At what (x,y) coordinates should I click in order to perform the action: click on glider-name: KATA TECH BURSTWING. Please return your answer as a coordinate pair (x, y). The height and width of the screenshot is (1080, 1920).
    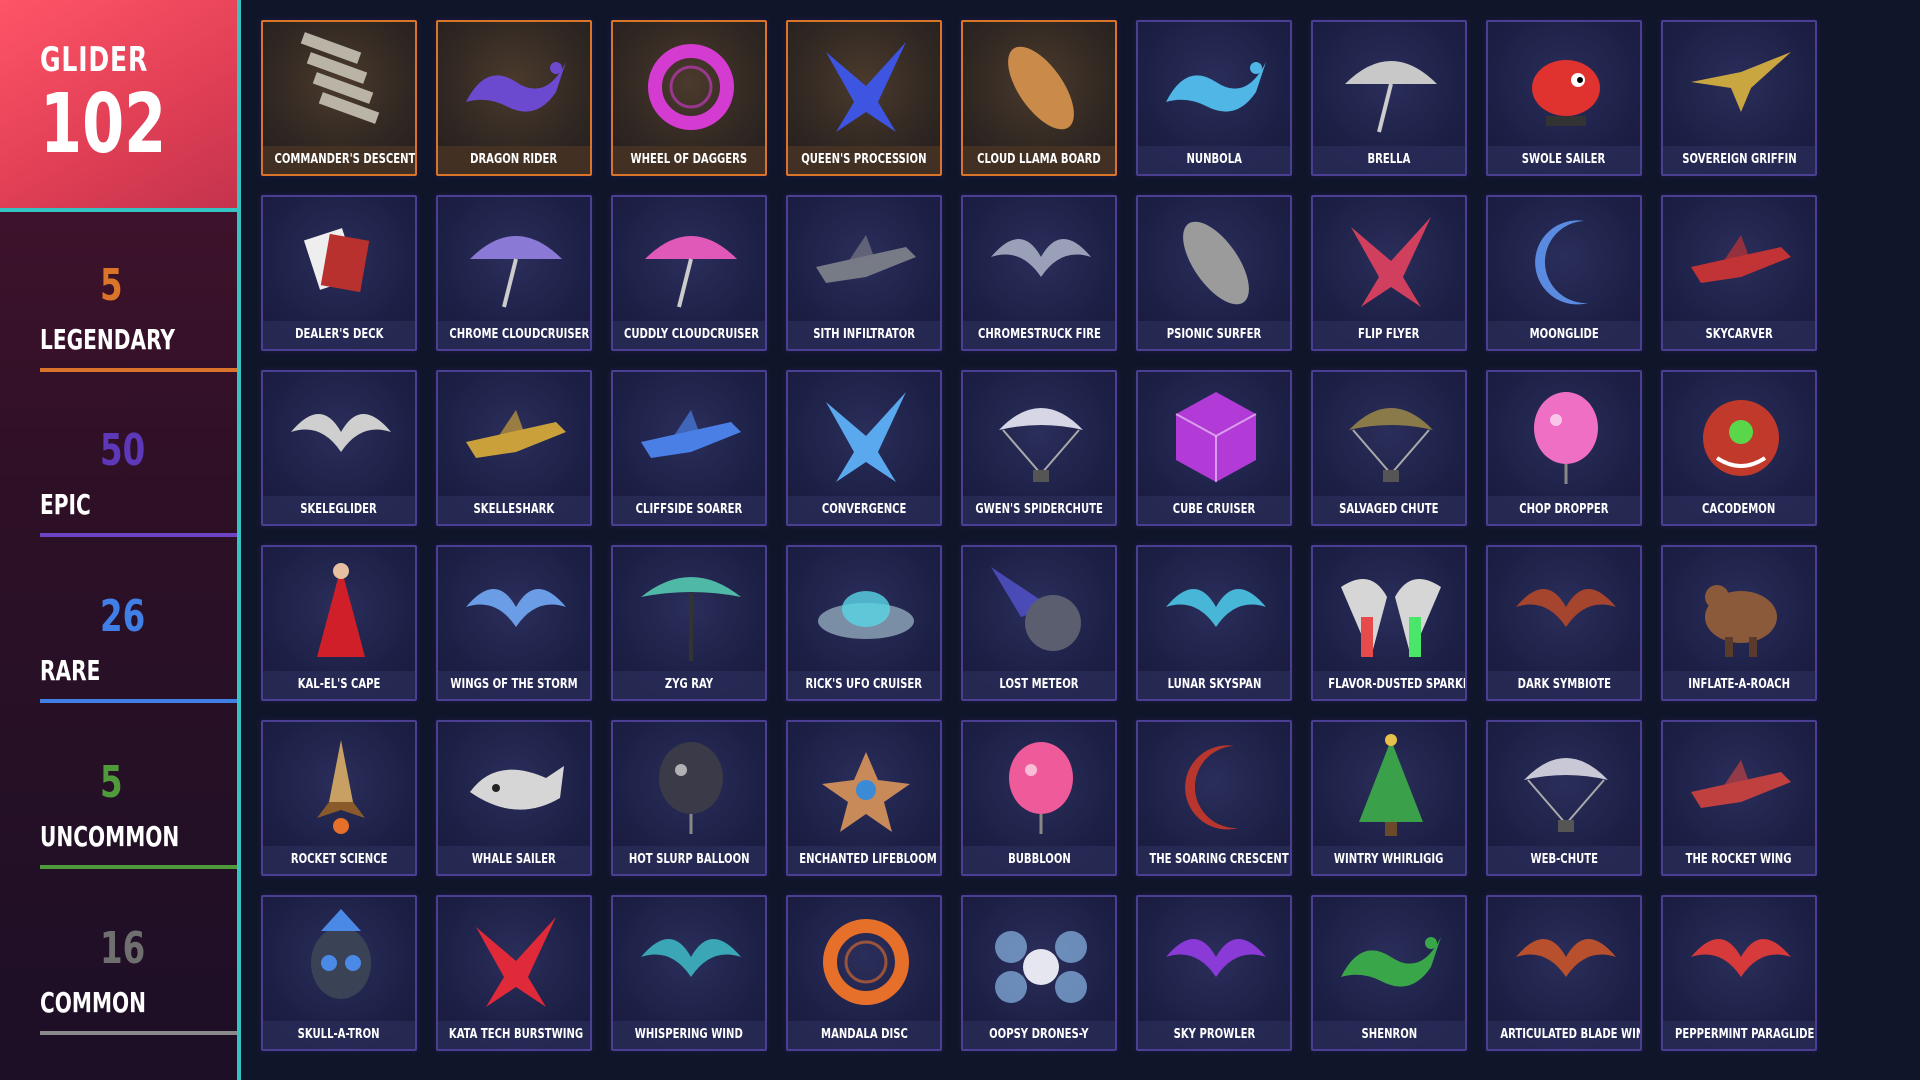
    Looking at the image, I should click on (514, 1035).